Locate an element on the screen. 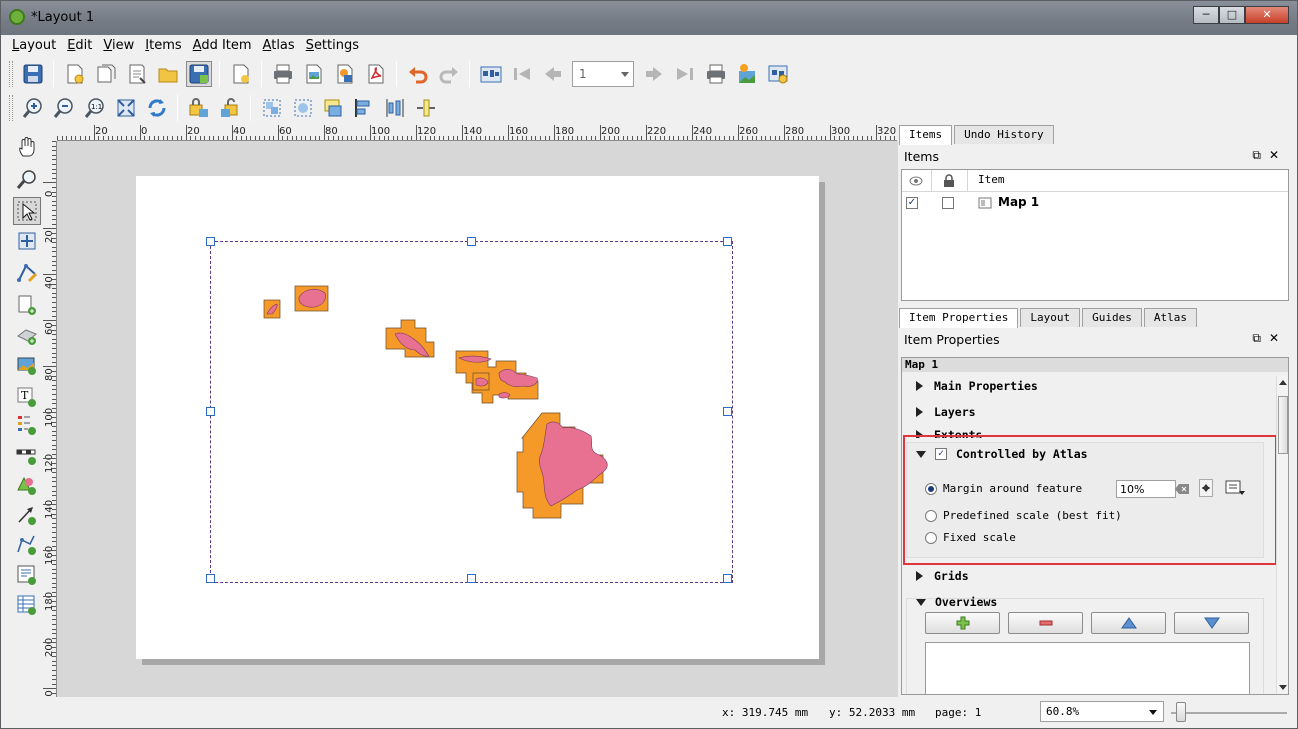  atlas-first-button is located at coordinates (522, 74).